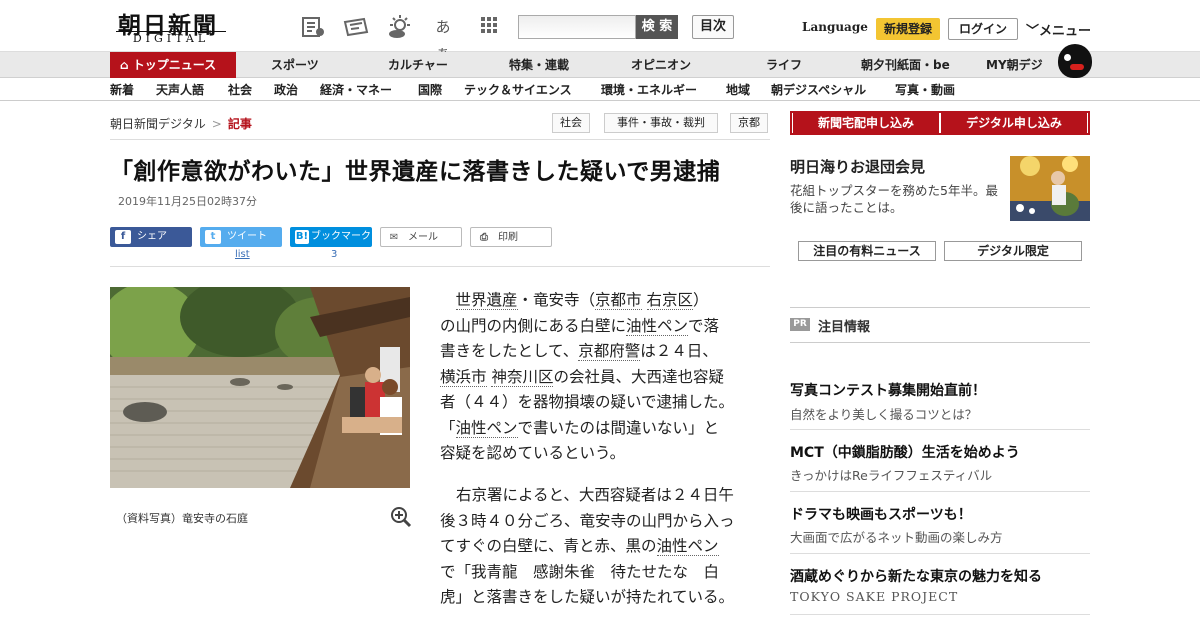 The height and width of the screenshot is (630, 1200). Describe the element at coordinates (511, 237) in the screenshot. I see `print-button: ⎙ 印刷` at that location.